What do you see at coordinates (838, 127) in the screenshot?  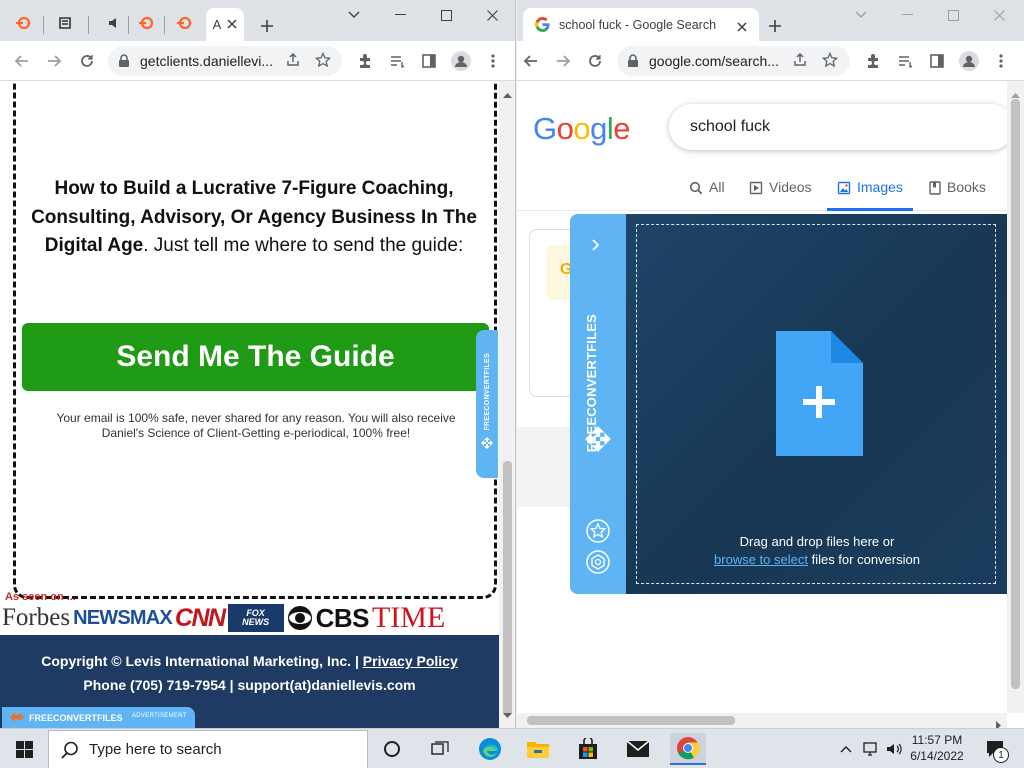 I see `search-input: school fuck` at bounding box center [838, 127].